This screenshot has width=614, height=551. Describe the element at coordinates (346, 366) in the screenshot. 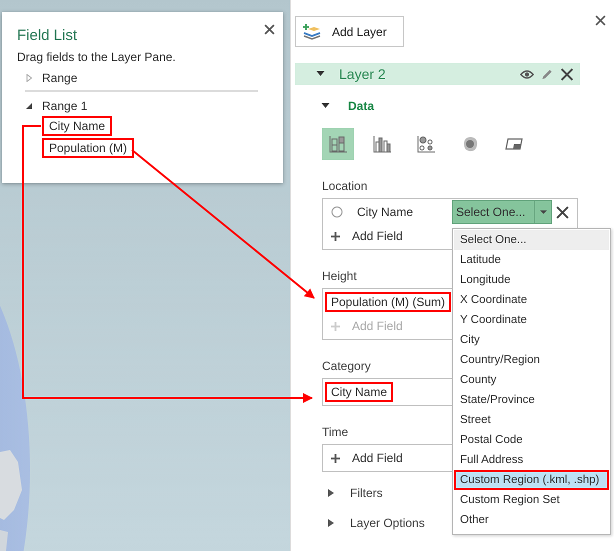

I see `section-label: Category` at that location.